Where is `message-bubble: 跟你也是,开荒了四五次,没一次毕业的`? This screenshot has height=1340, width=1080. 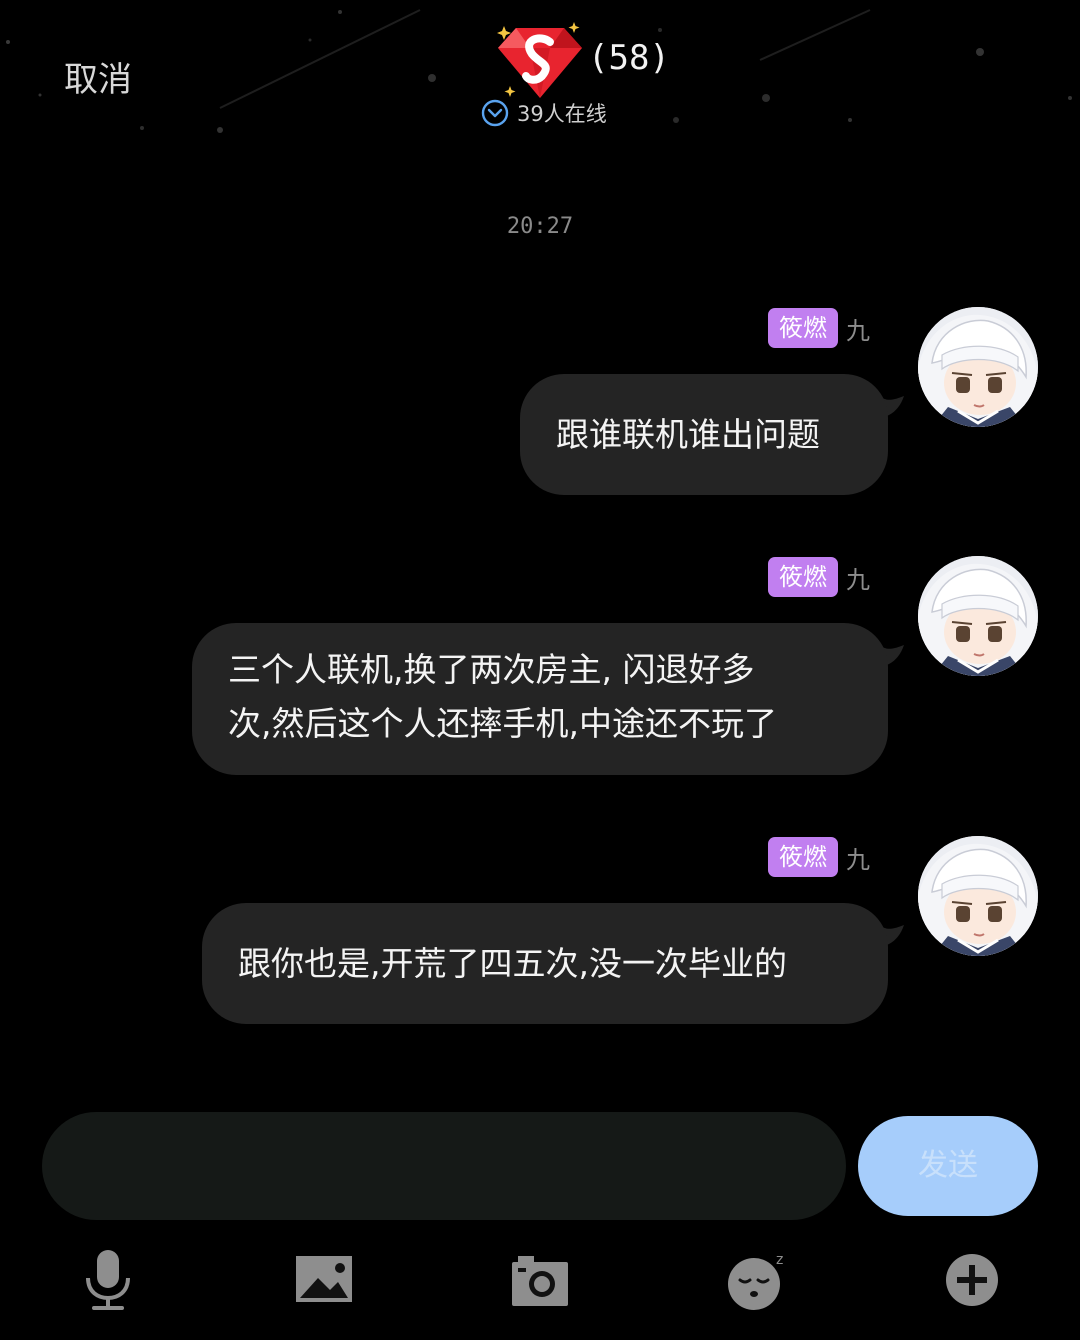 message-bubble: 跟你也是,开荒了四五次,没一次毕业的 is located at coordinates (545, 963).